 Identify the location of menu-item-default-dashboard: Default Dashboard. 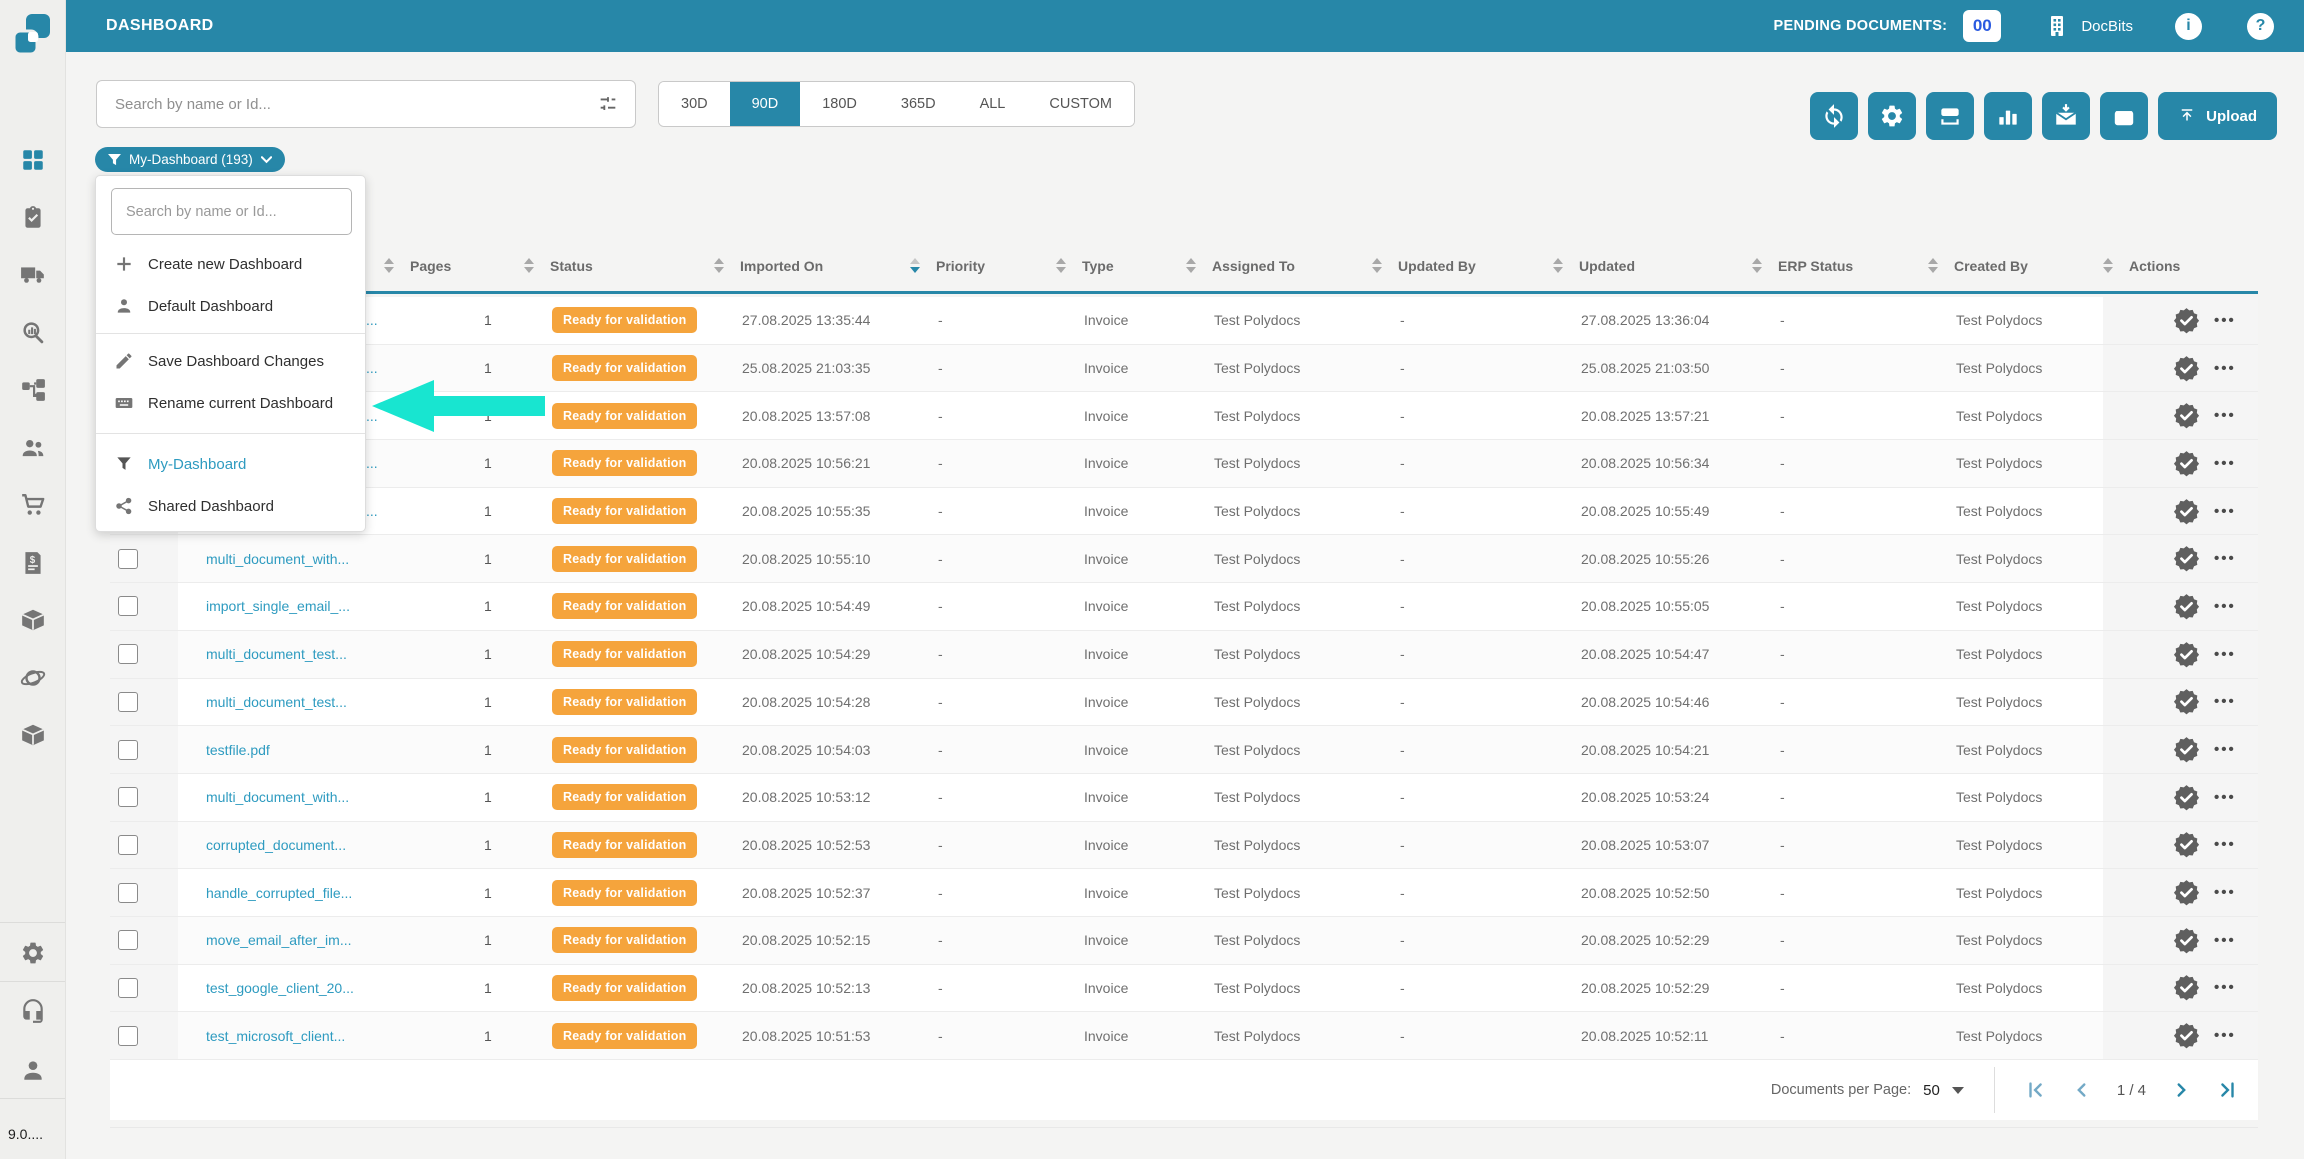
(230, 306).